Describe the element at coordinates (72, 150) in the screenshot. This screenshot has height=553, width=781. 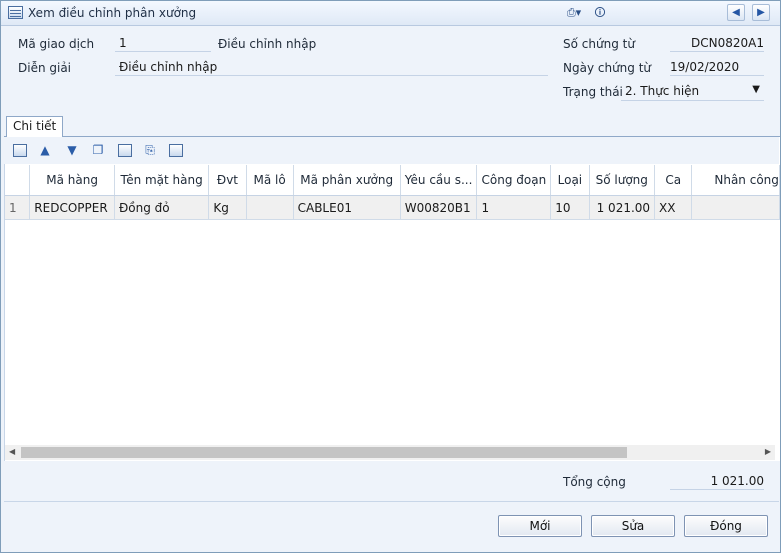
I see `move-down-icon: ▼` at that location.